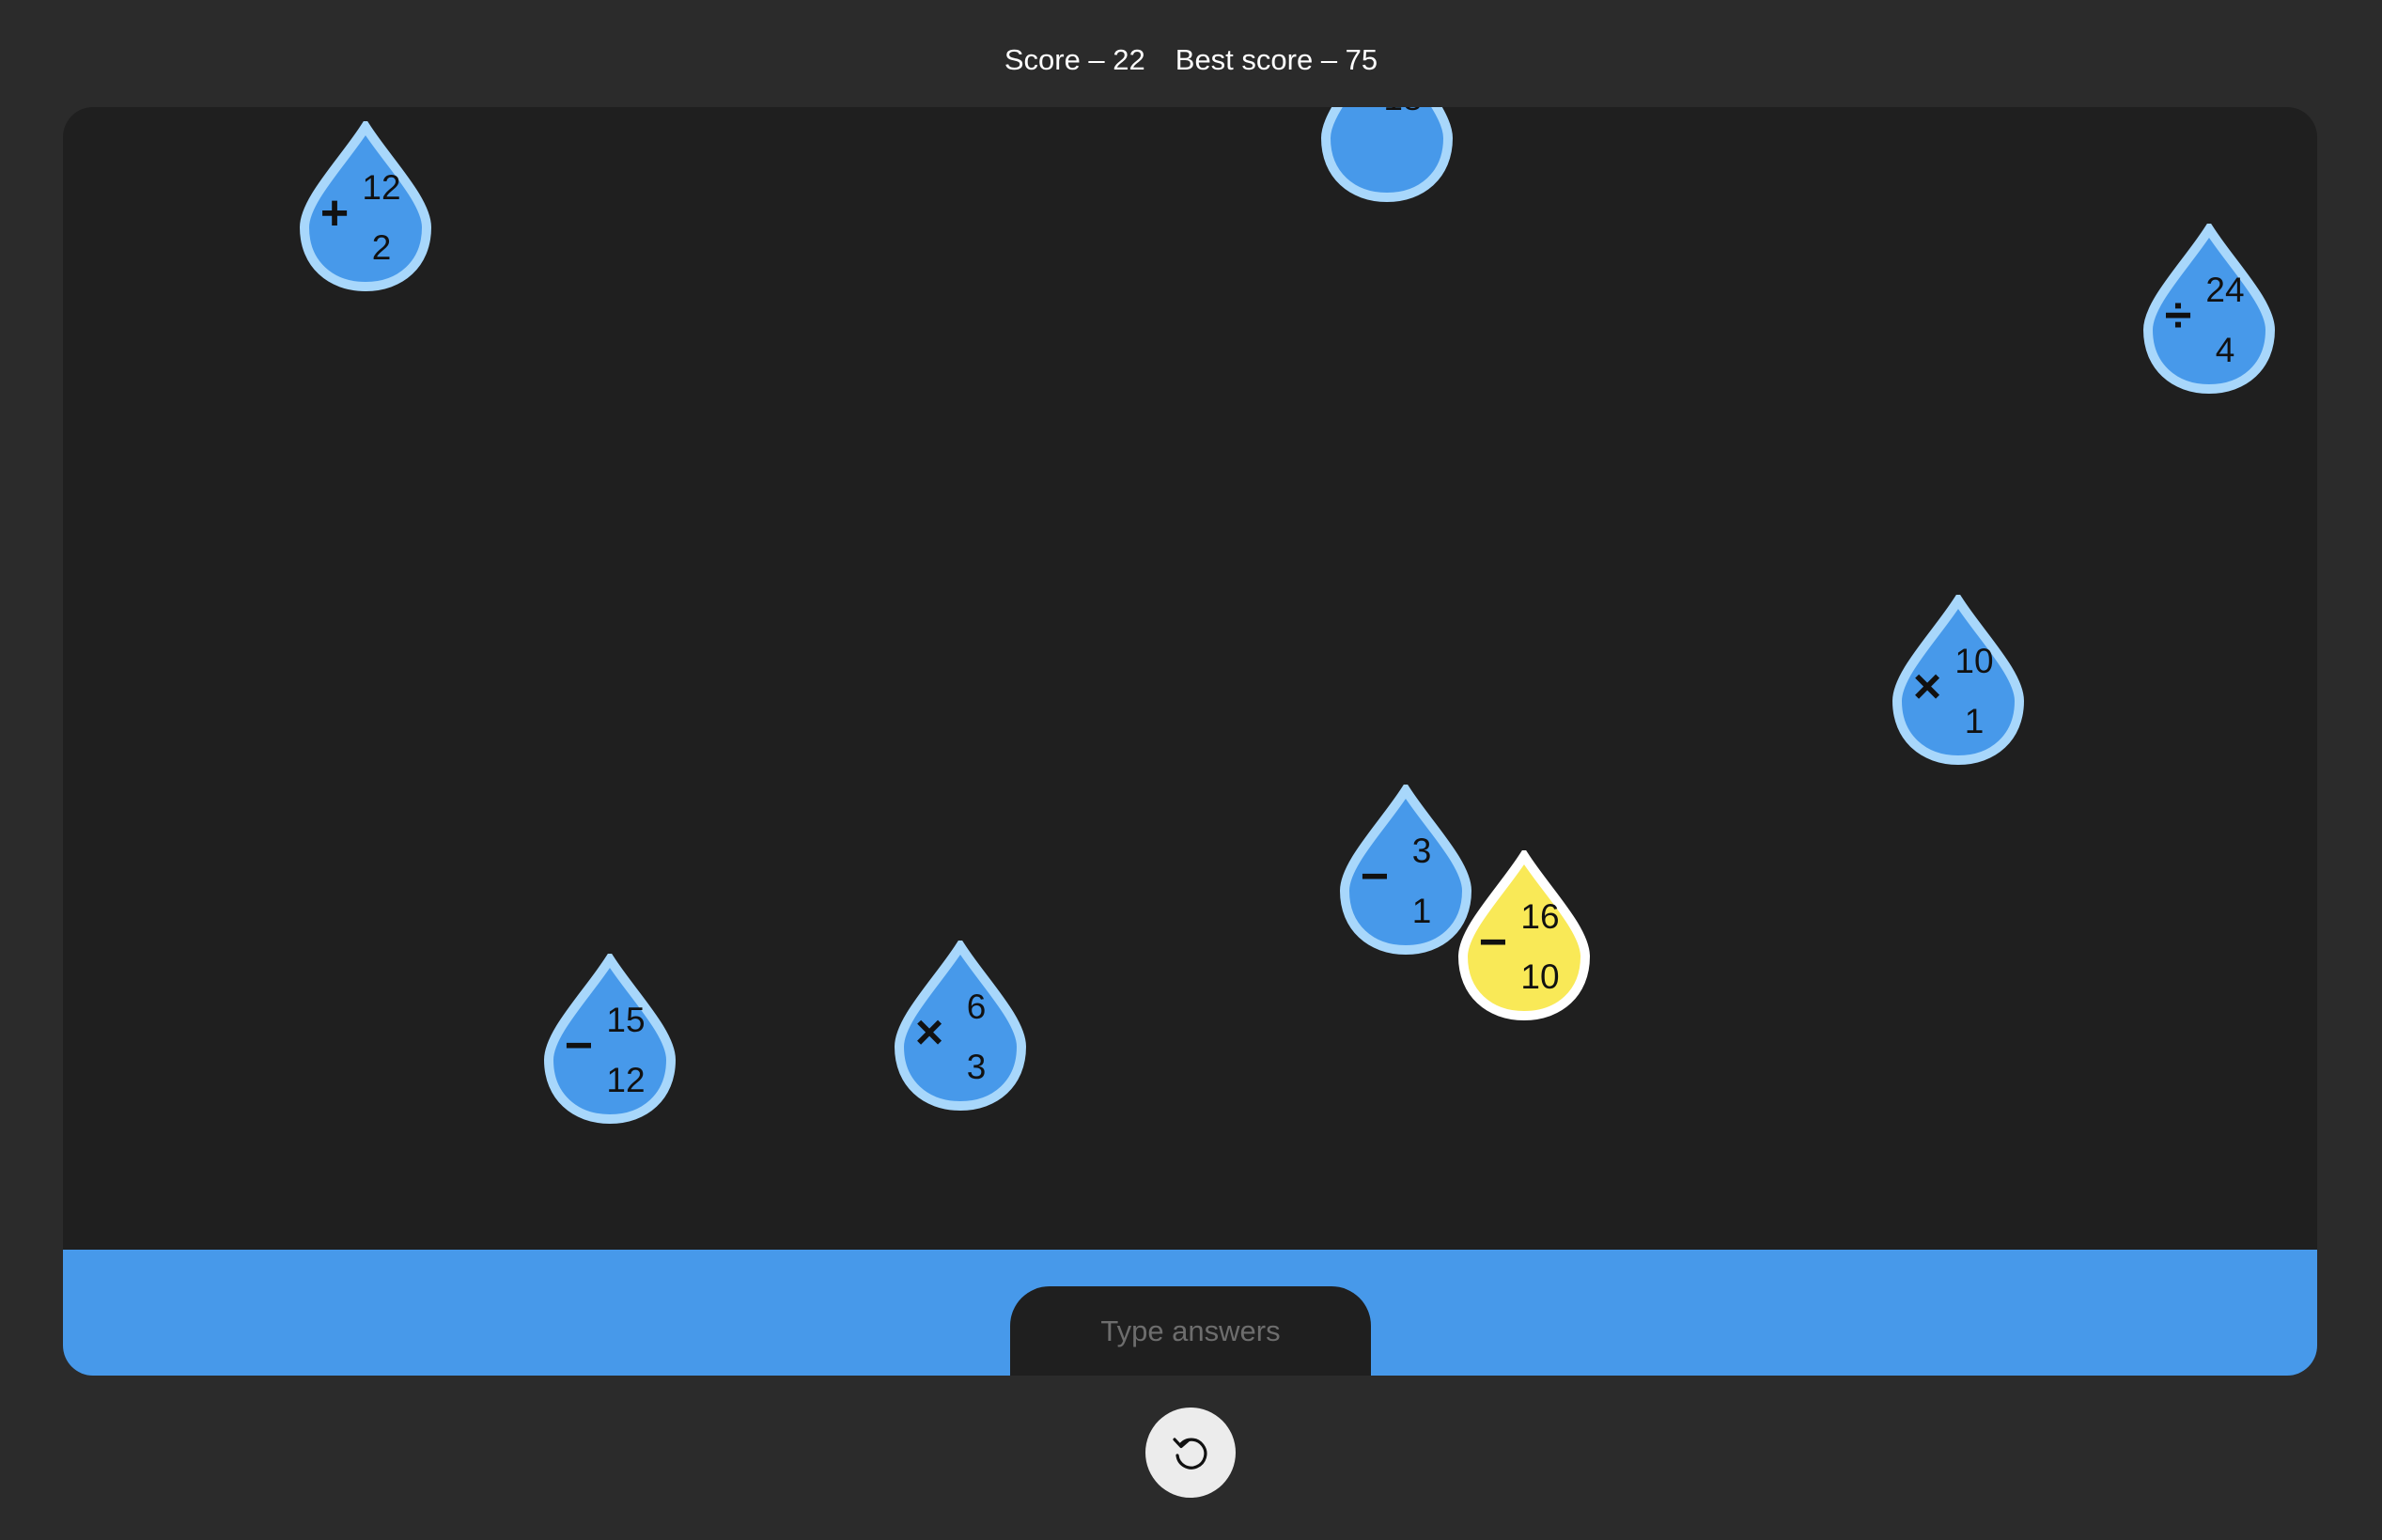  I want to click on restart-icon, so click(1190, 1454).